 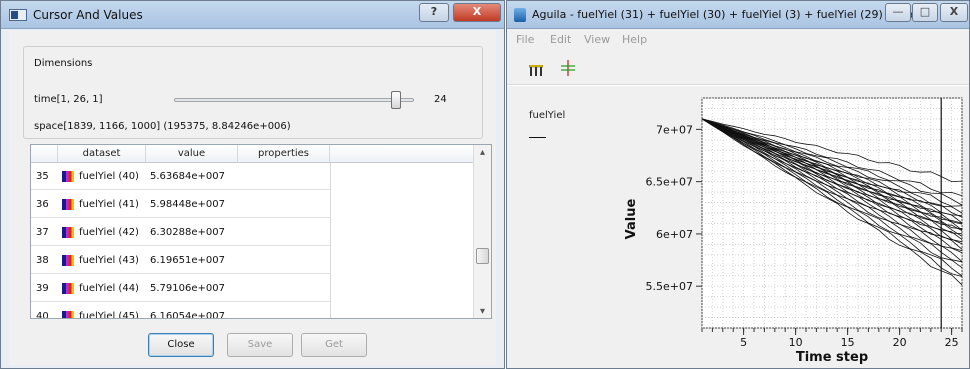 What do you see at coordinates (568, 68) in the screenshot?
I see `cursor-crosshair-icon` at bounding box center [568, 68].